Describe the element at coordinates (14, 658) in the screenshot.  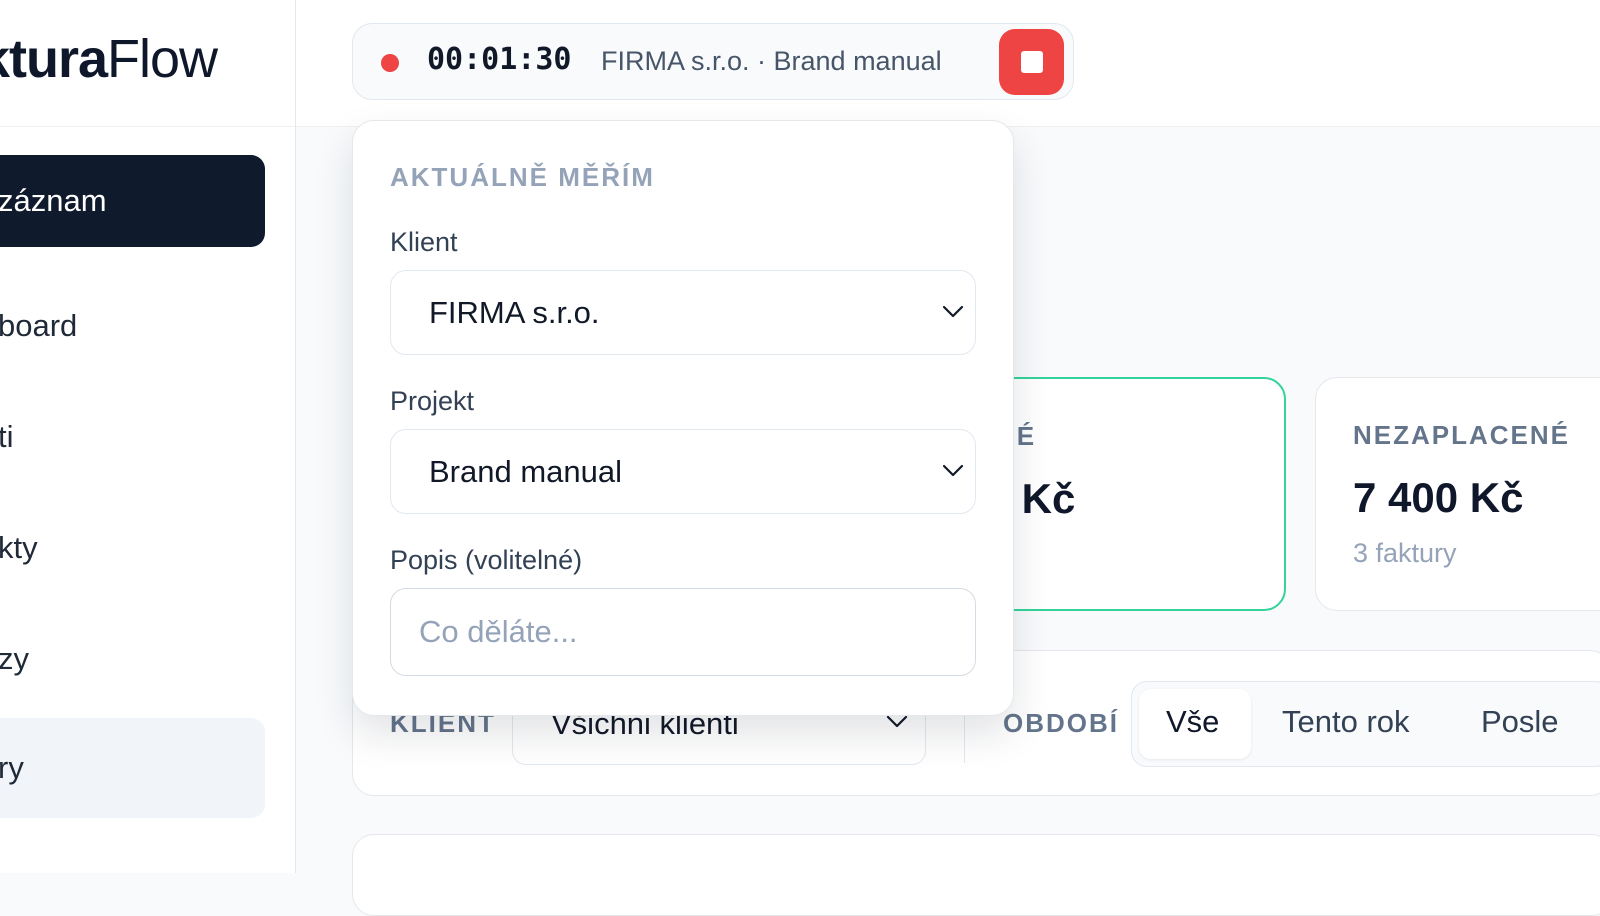
I see `sidebar-item-label: zy` at that location.